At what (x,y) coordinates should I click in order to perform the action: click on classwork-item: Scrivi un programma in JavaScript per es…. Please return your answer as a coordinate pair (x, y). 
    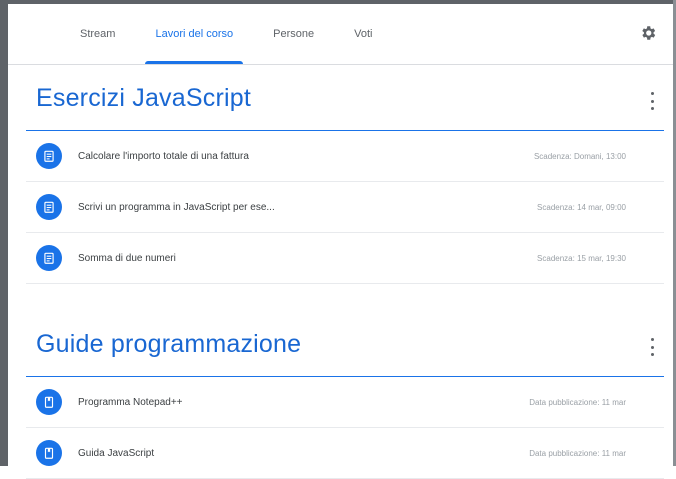
    Looking at the image, I should click on (345, 207).